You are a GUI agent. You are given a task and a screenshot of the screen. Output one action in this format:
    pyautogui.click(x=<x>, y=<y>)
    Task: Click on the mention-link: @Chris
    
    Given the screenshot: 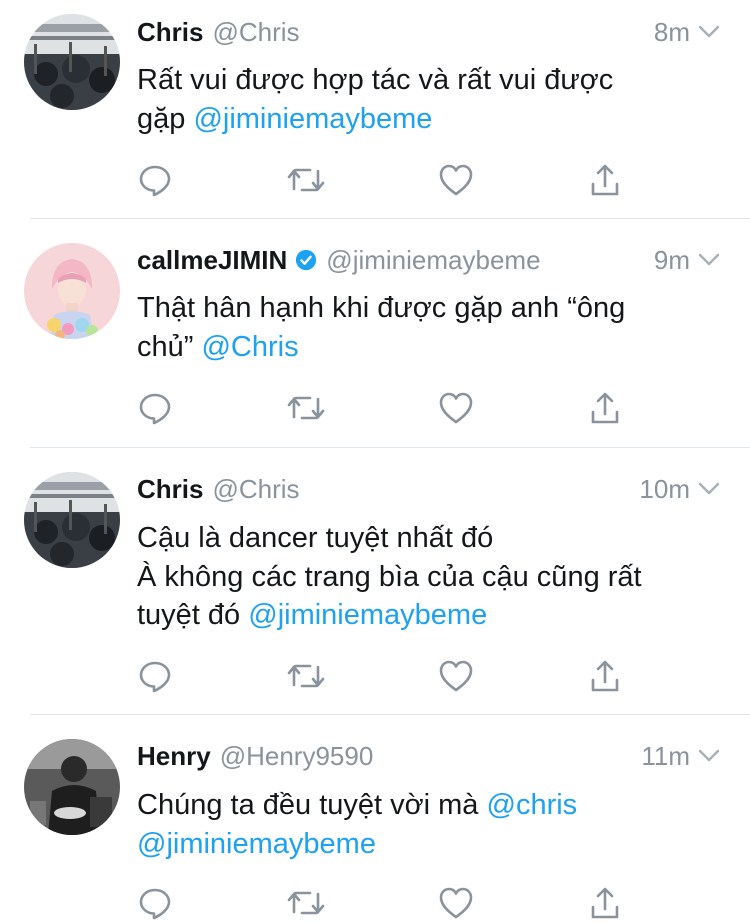 What is the action you would take?
    pyautogui.click(x=249, y=347)
    